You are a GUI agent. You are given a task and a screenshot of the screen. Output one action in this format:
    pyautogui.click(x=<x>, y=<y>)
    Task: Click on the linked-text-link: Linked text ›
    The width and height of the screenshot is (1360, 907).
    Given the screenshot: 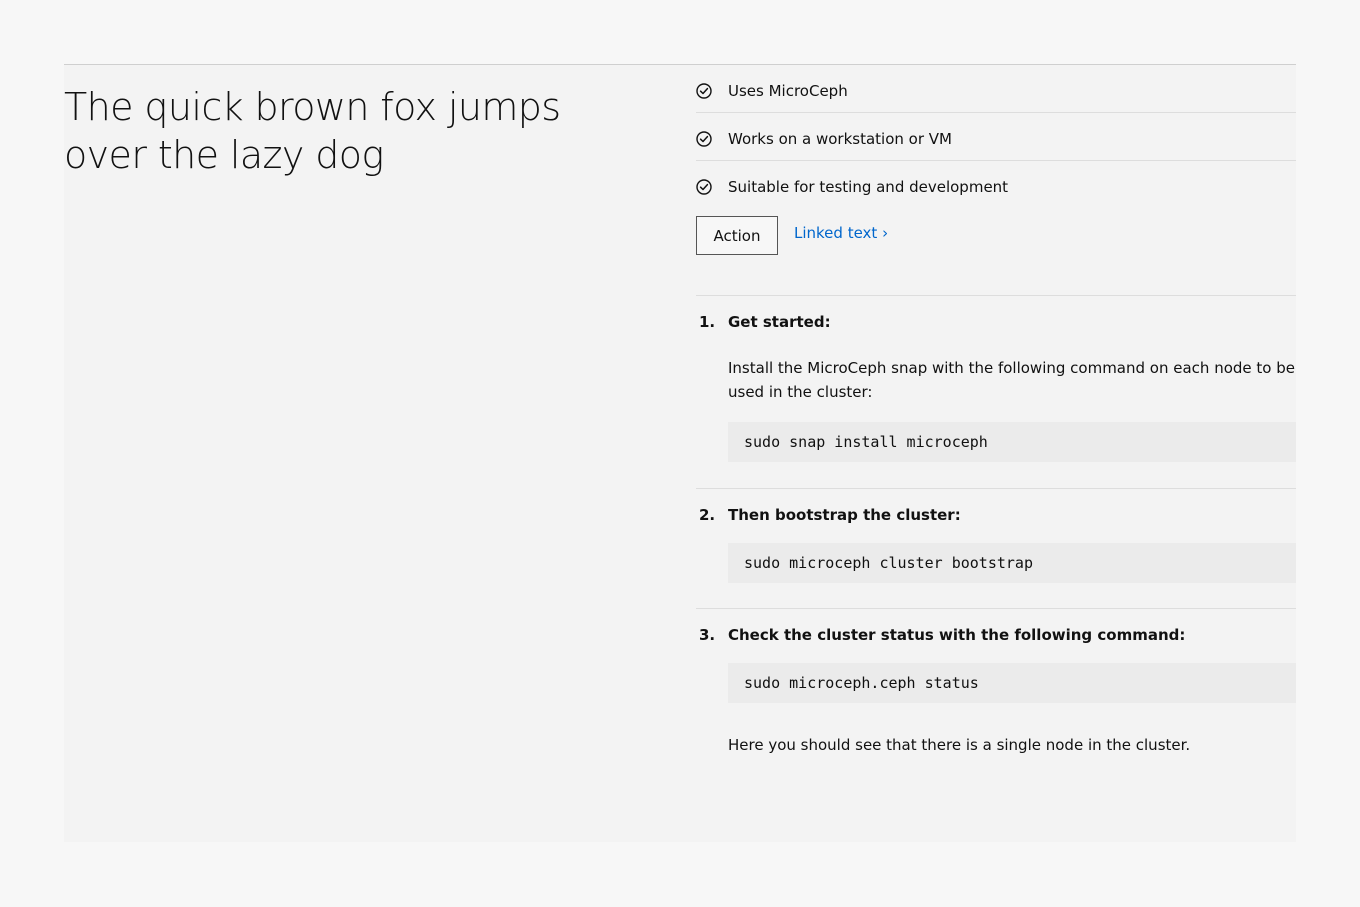 What is the action you would take?
    pyautogui.click(x=841, y=233)
    